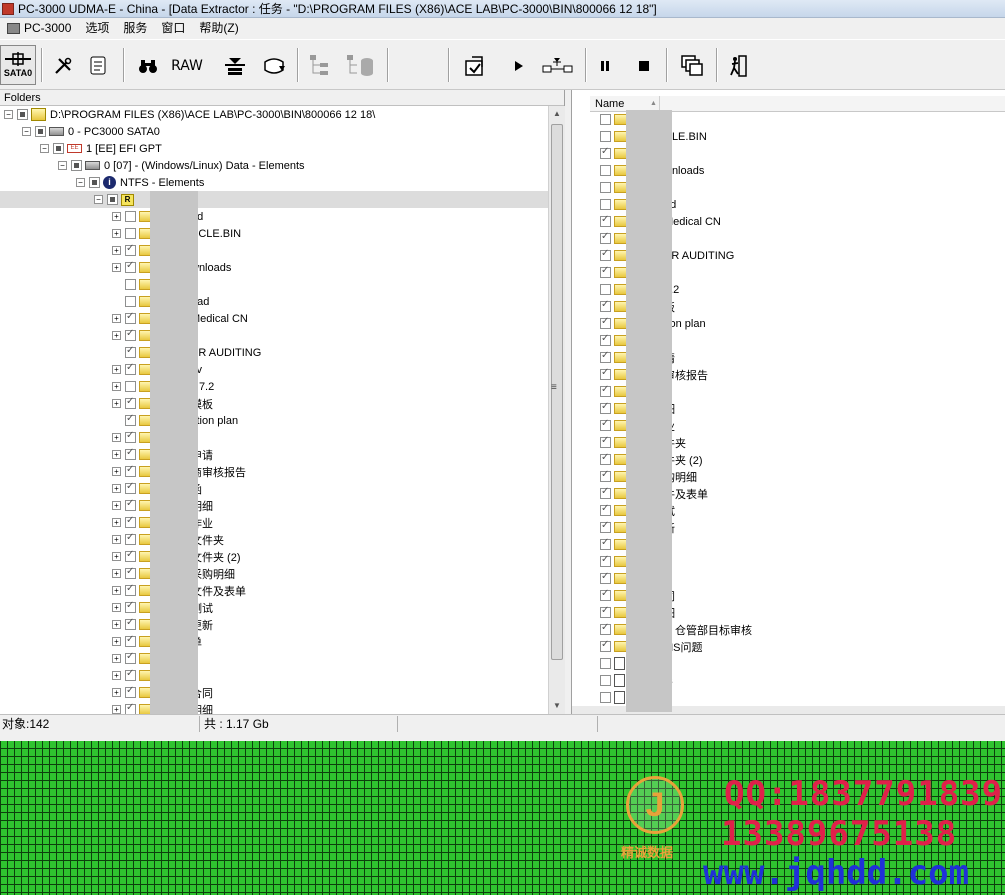 This screenshot has height=895, width=1005. Describe the element at coordinates (274, 641) in the screenshot. I see `tree-row: +单` at that location.